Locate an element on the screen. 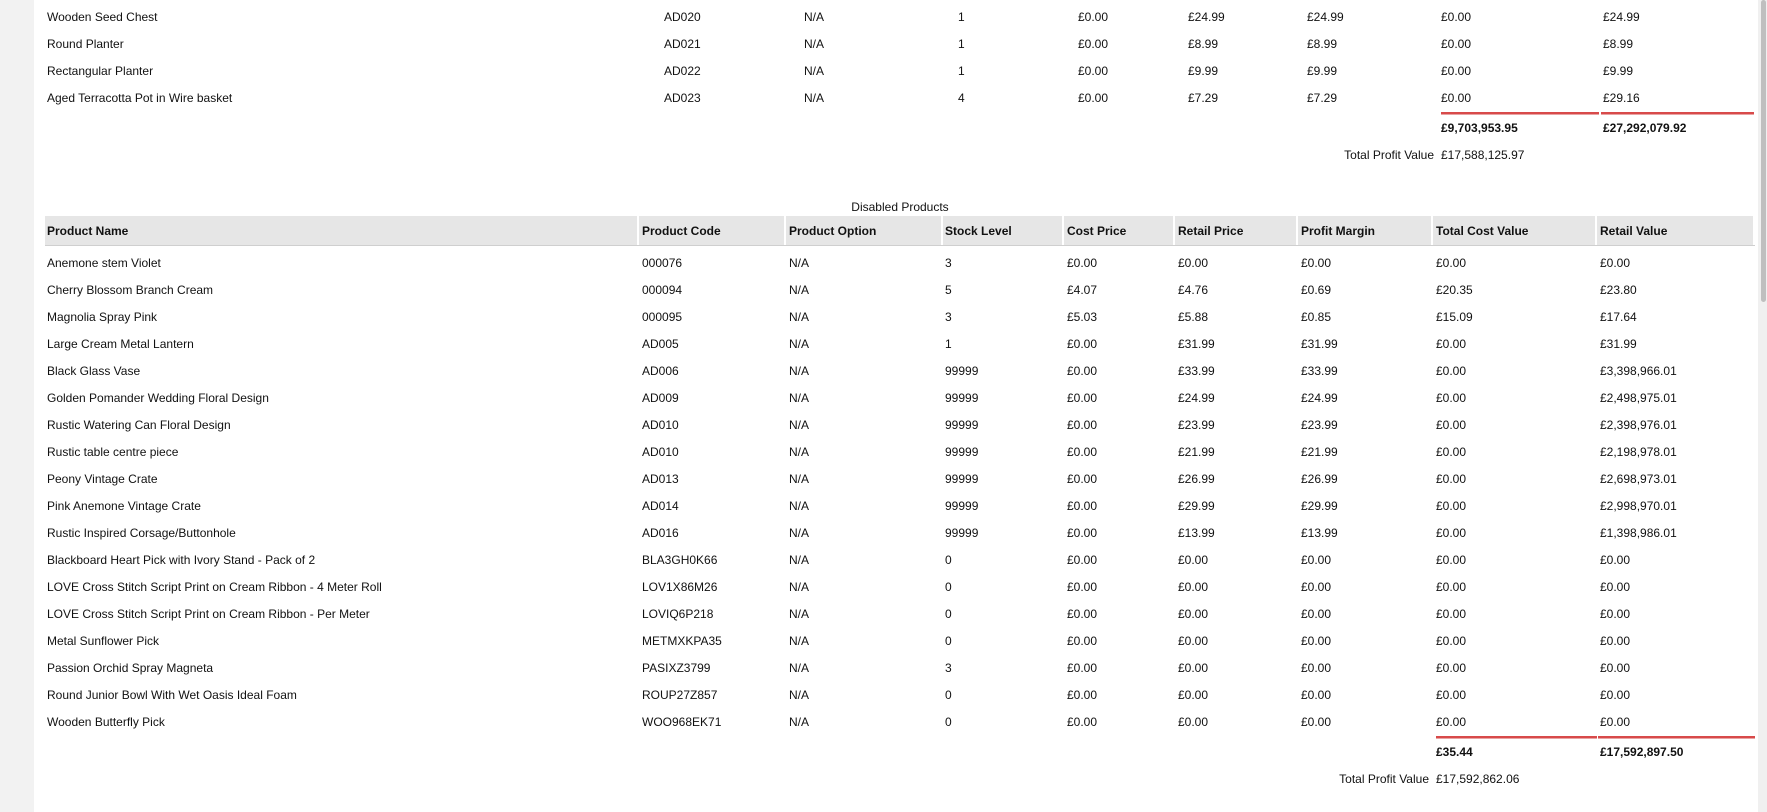  enabled-profit-margin-cell: £24.99 is located at coordinates (1325, 17).